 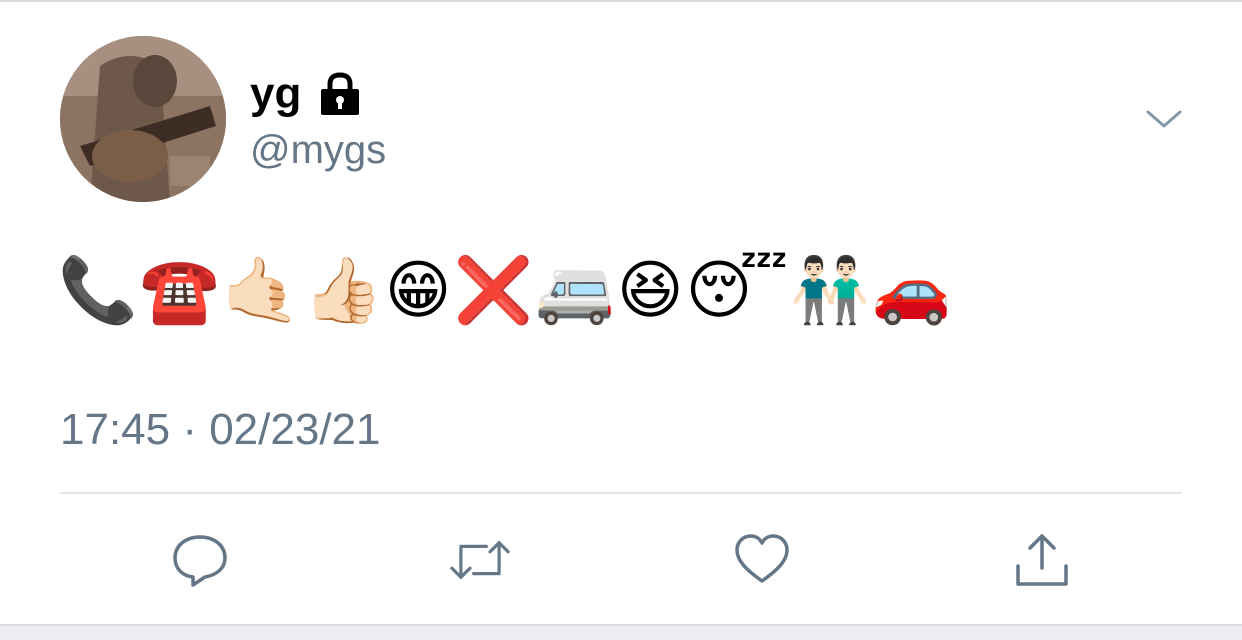 What do you see at coordinates (318, 150) in the screenshot?
I see `user-handle: @mygs` at bounding box center [318, 150].